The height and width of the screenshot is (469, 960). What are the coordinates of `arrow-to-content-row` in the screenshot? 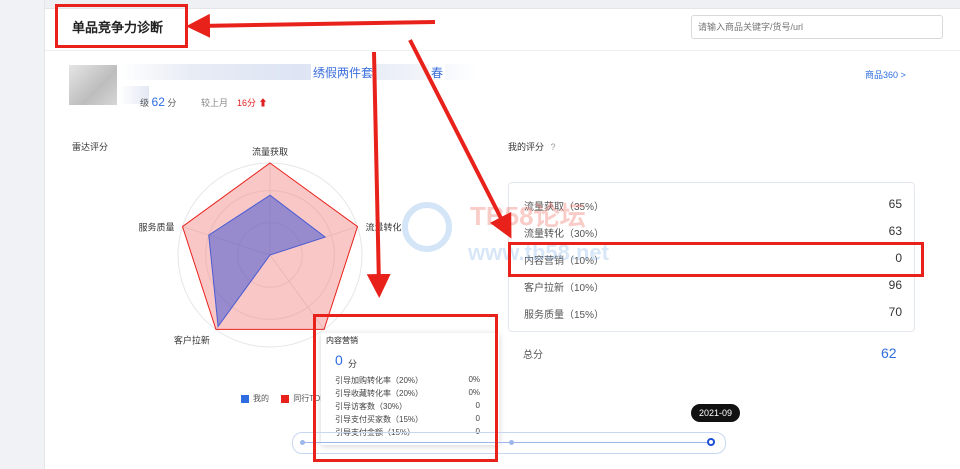 It's located at (460, 139).